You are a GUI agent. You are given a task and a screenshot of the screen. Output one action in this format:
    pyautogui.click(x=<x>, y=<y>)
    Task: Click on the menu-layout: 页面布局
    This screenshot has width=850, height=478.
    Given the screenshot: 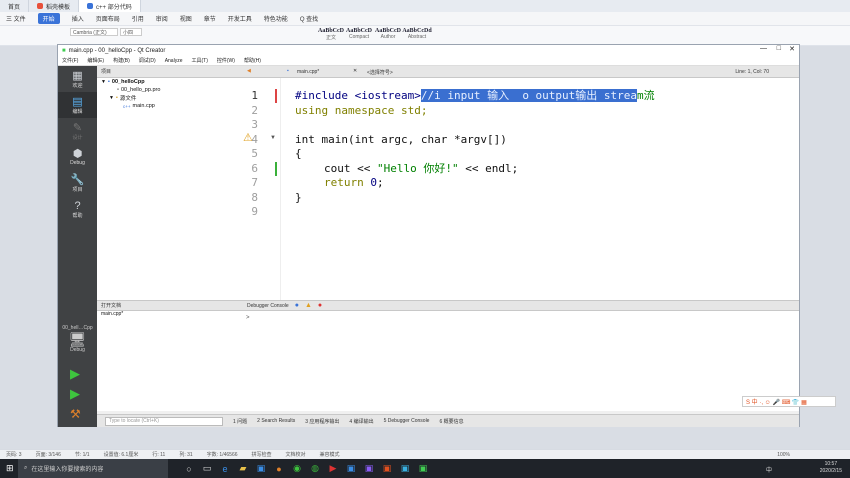 What is the action you would take?
    pyautogui.click(x=108, y=18)
    